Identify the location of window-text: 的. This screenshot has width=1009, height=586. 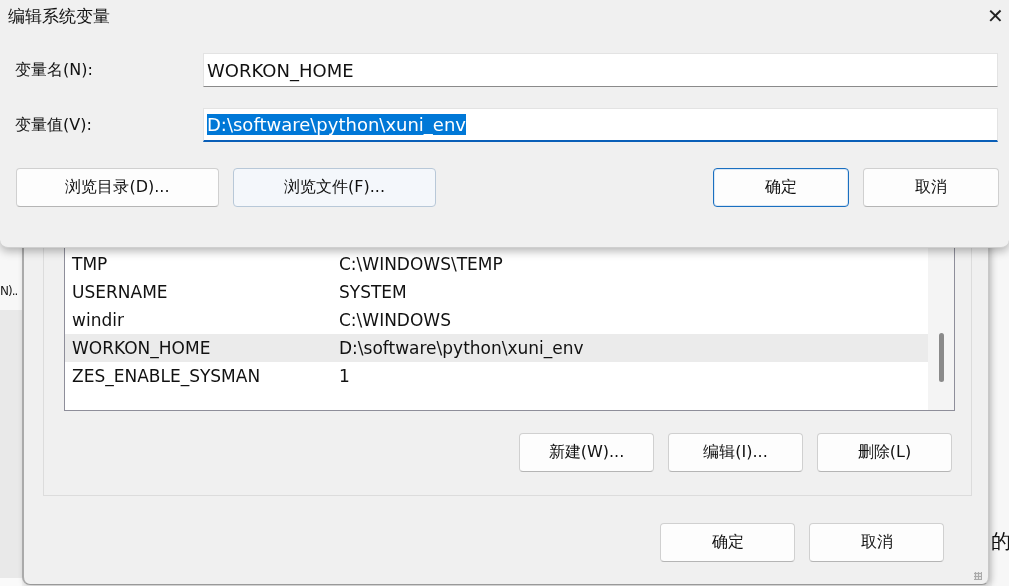
(1000, 541).